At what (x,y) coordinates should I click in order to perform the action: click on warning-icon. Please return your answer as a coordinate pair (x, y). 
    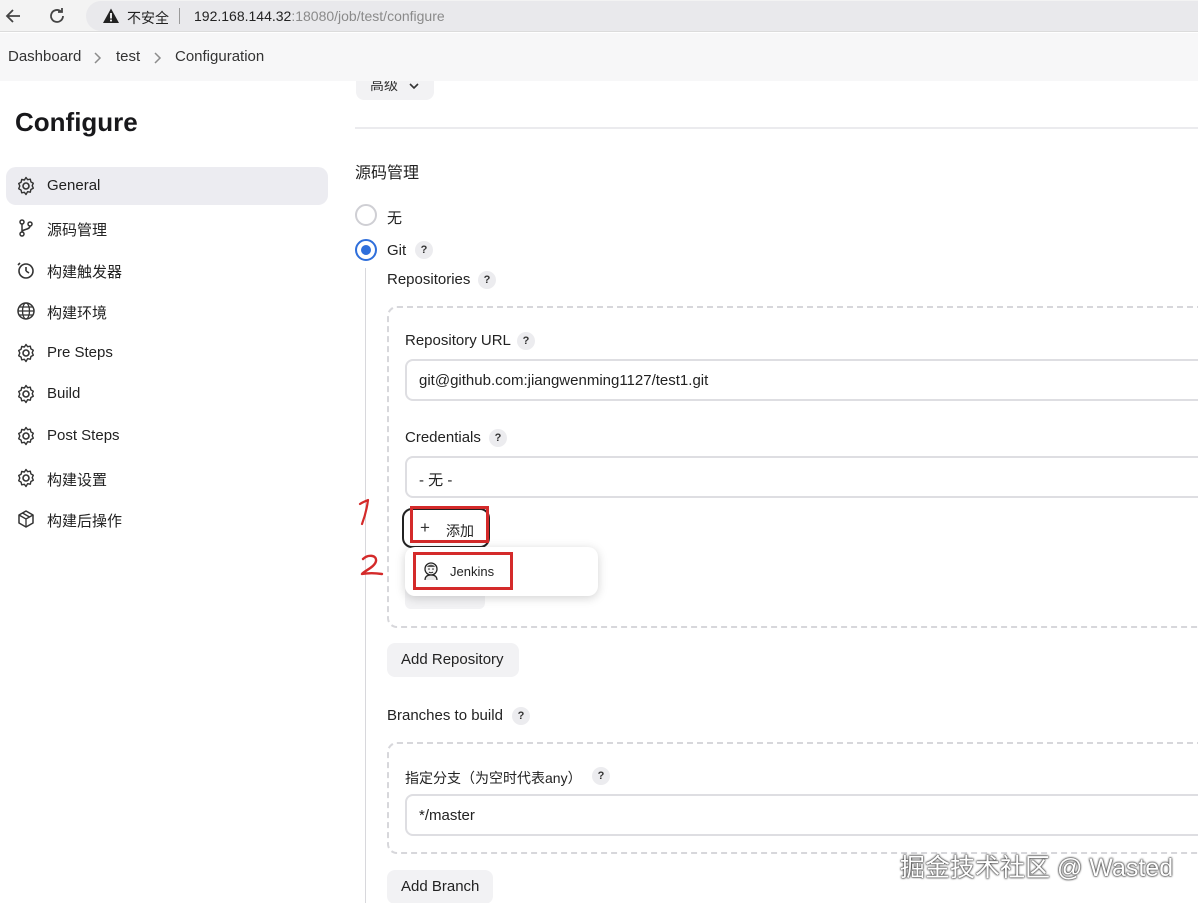
    Looking at the image, I should click on (111, 16).